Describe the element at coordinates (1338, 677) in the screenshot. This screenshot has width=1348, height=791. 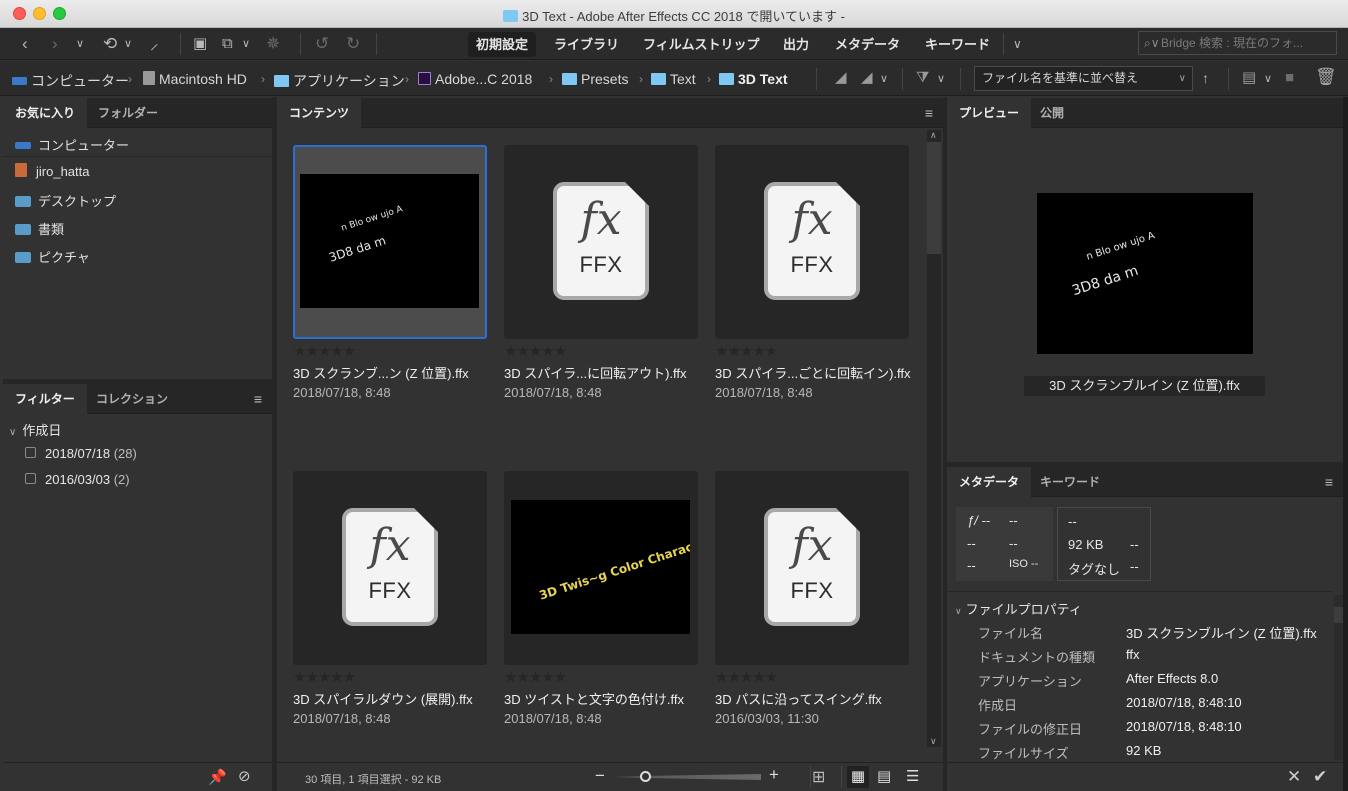
I see `metadata-scrollbar` at that location.